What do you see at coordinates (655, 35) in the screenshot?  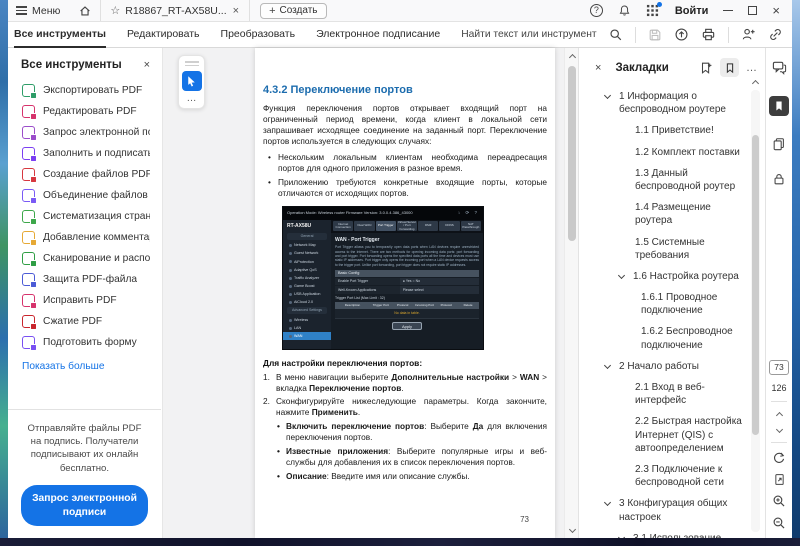 I see `save-icon` at bounding box center [655, 35].